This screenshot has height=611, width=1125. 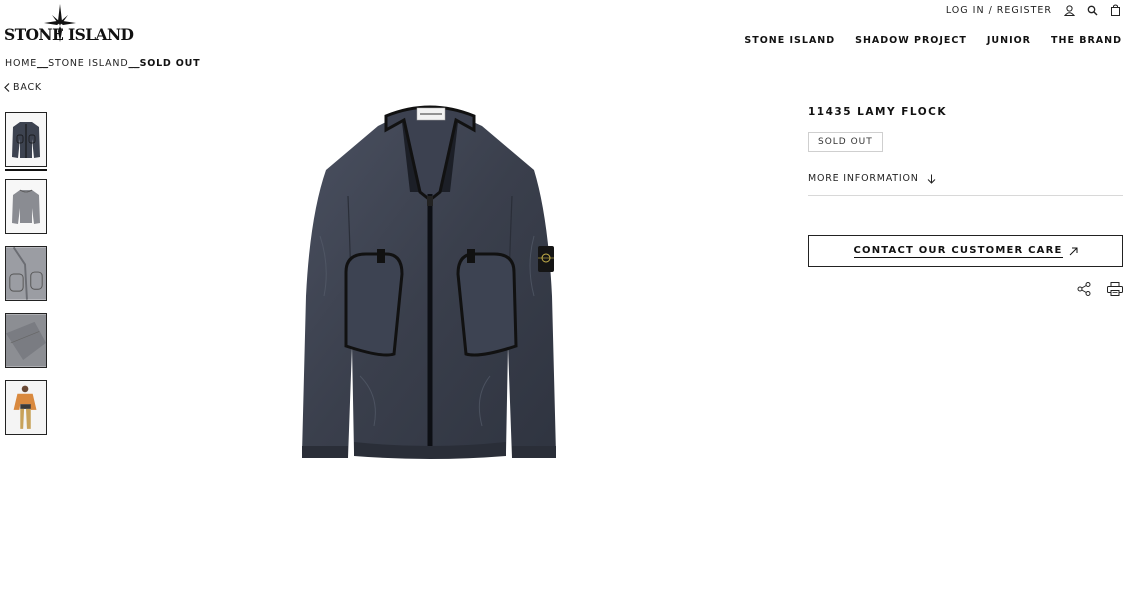 I want to click on nav-item-shadow-project: SHADOW PROJECT, so click(x=911, y=40).